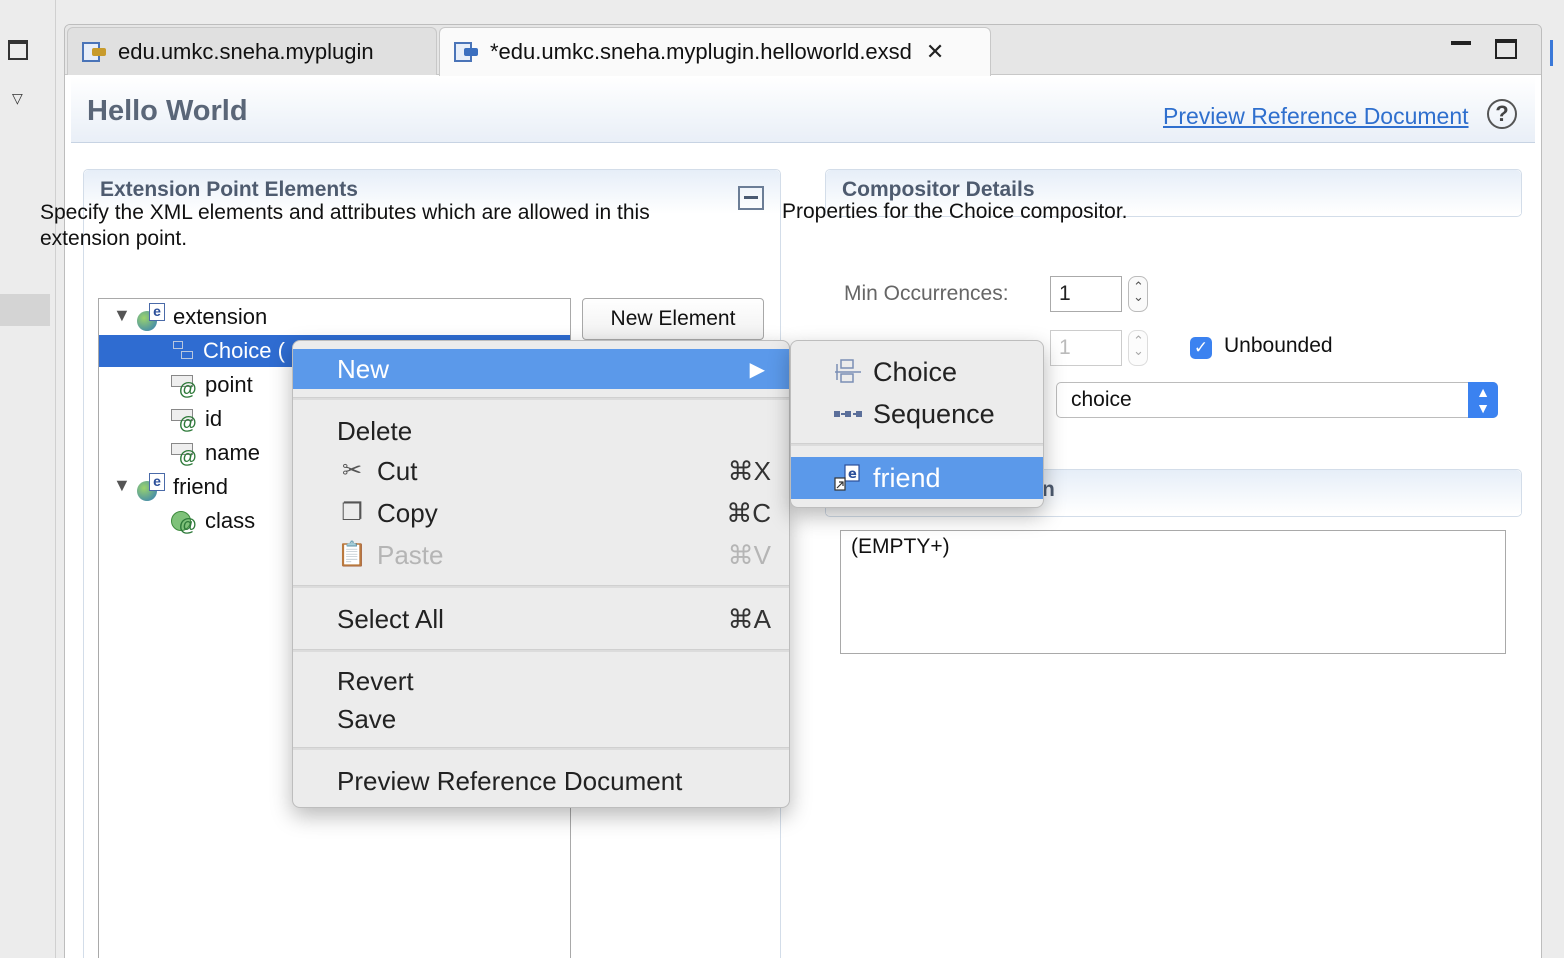  I want to click on new-element-button: New Element, so click(673, 319).